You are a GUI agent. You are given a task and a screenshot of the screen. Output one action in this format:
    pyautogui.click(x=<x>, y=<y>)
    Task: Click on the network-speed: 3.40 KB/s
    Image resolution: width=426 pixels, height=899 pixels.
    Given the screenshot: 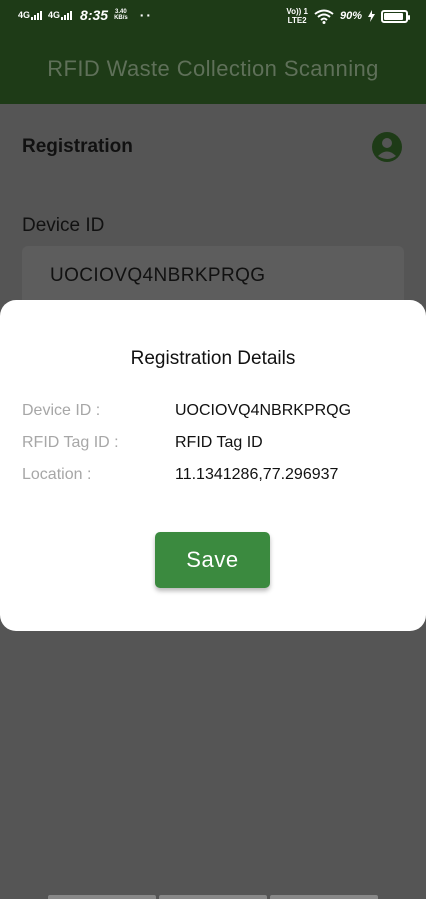 What is the action you would take?
    pyautogui.click(x=121, y=15)
    